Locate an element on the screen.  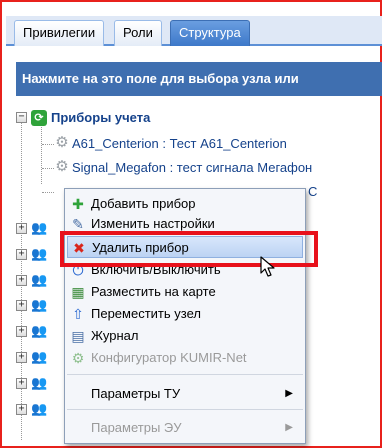
tree-guide-line is located at coordinates (41, 154).